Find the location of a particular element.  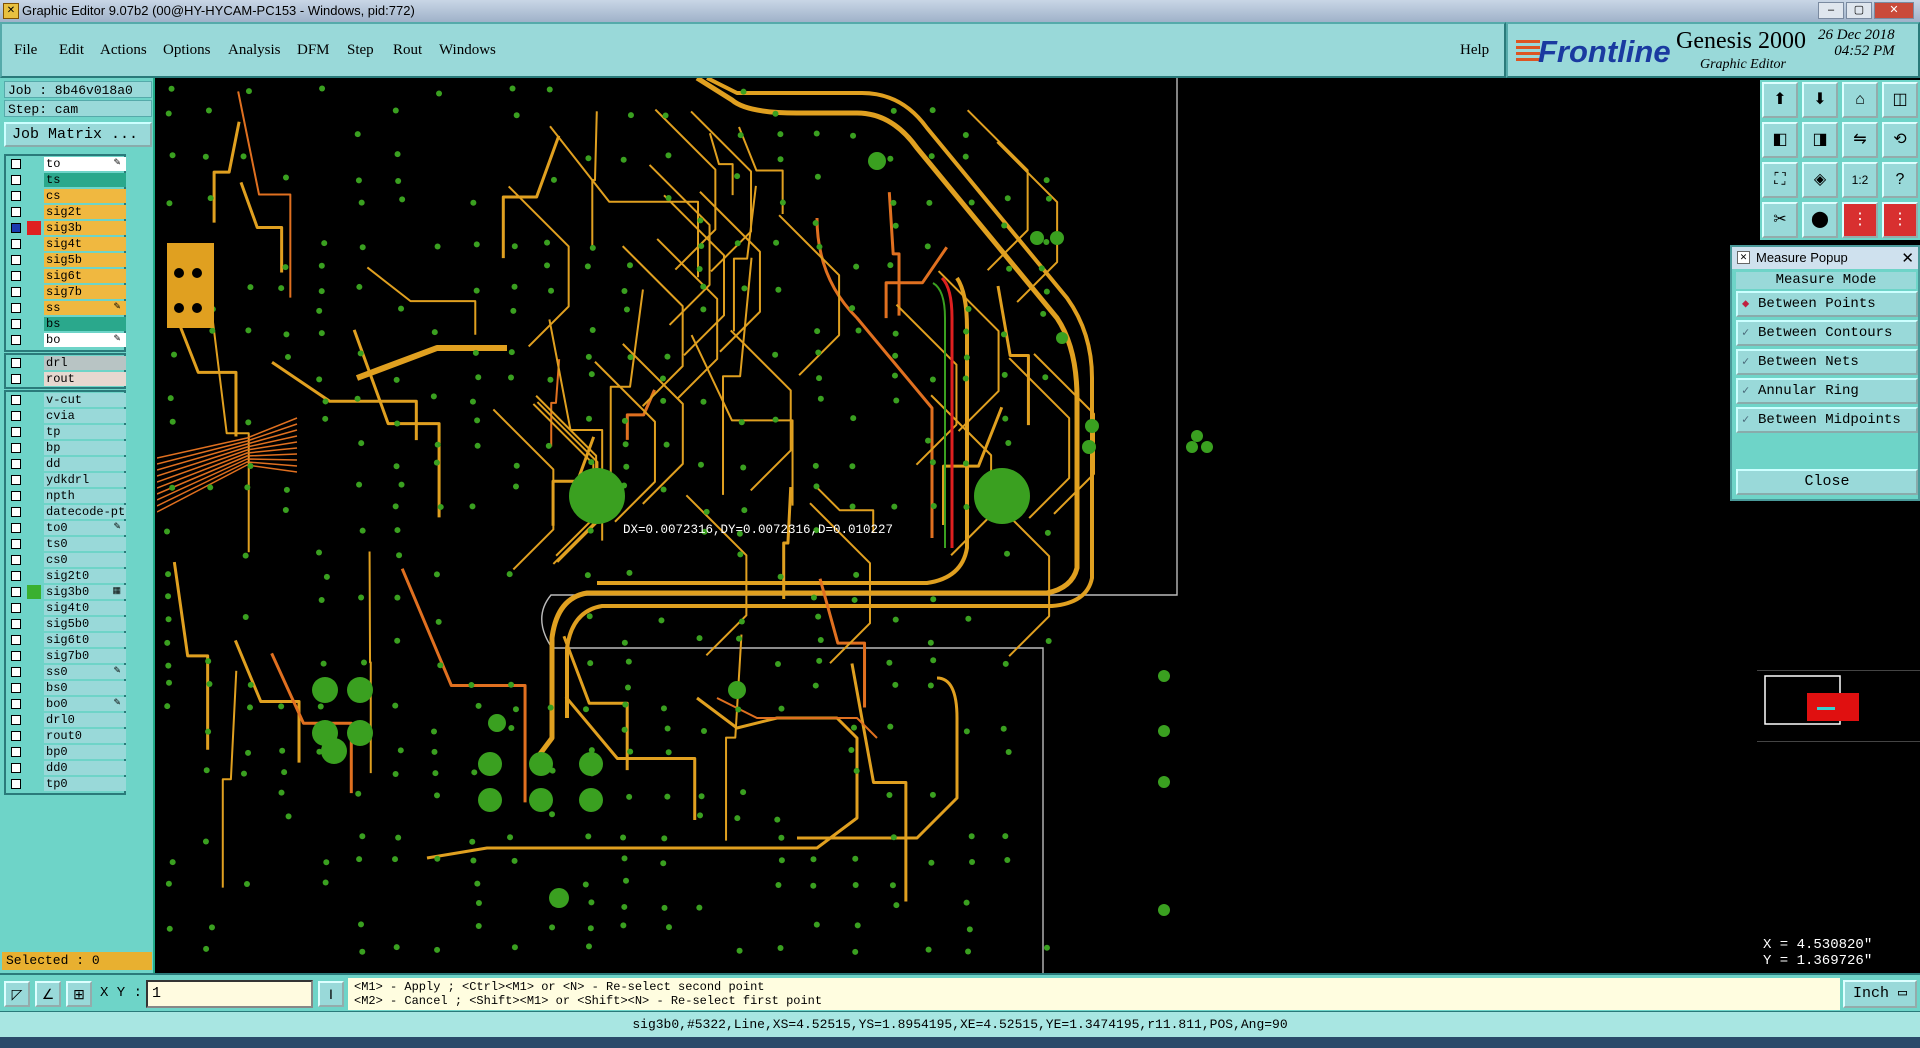

layer-name: sig2t0 is located at coordinates (85, 576).